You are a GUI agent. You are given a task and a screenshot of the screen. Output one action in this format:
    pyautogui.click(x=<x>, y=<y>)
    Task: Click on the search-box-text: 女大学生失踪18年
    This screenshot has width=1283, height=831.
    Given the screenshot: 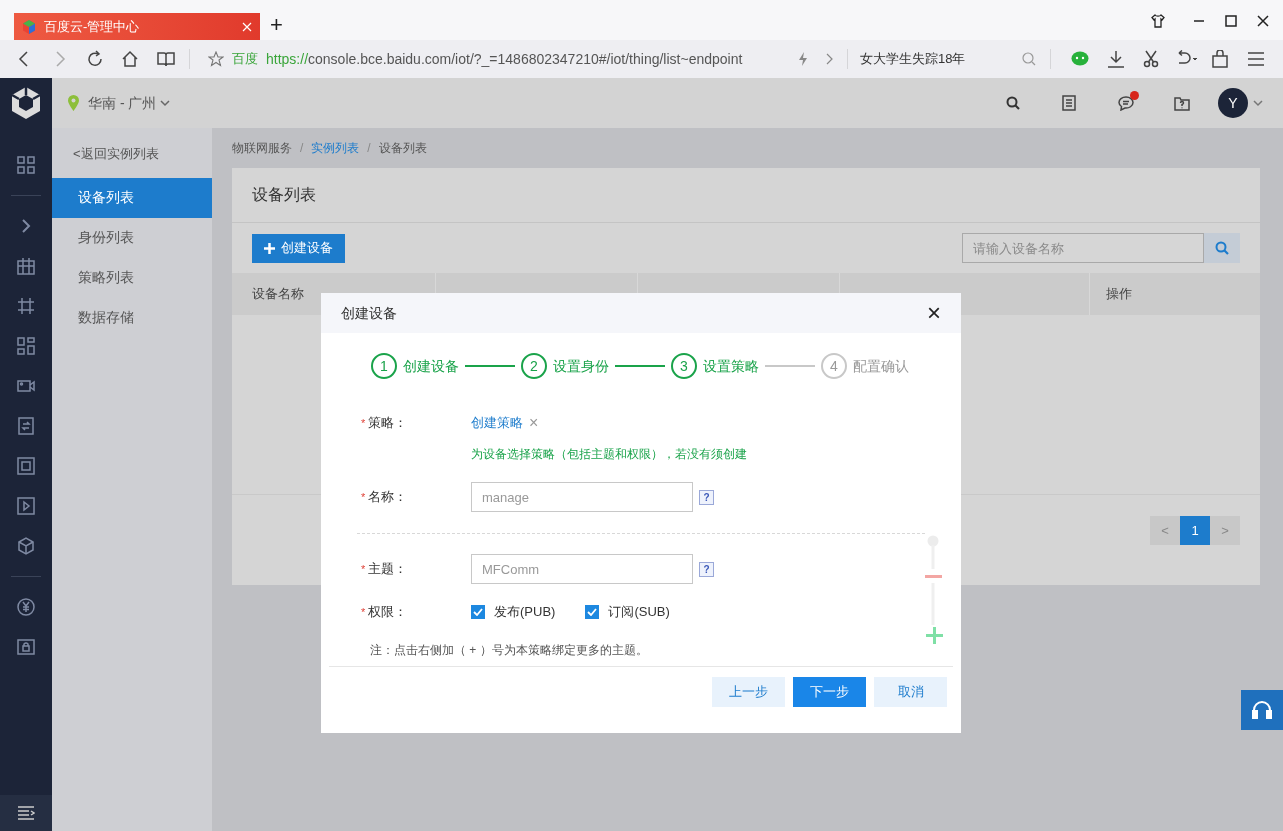 What is the action you would take?
    pyautogui.click(x=941, y=59)
    